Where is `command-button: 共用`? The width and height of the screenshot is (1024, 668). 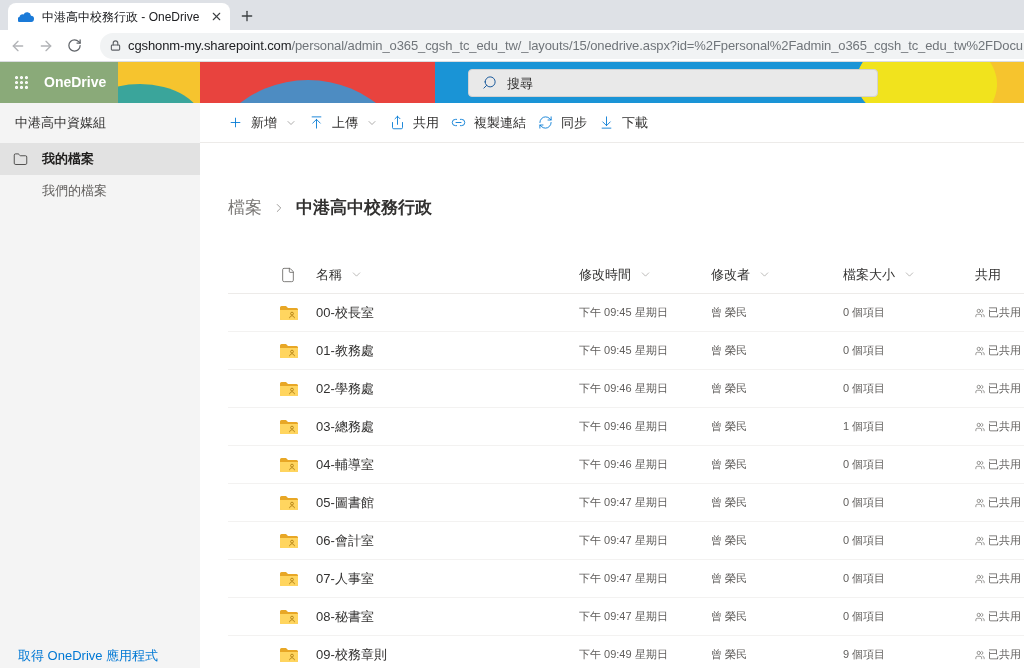 command-button: 共用 is located at coordinates (414, 122).